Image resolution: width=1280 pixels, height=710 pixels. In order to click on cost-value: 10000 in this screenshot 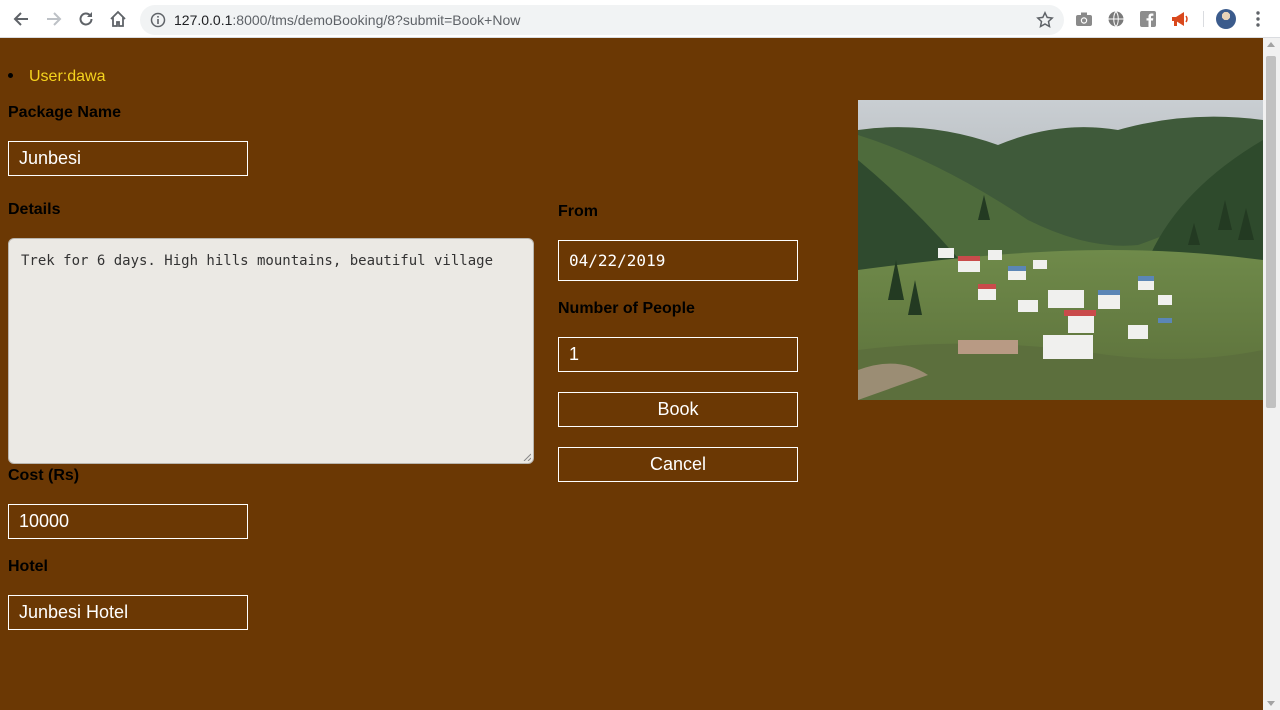, I will do `click(44, 521)`.